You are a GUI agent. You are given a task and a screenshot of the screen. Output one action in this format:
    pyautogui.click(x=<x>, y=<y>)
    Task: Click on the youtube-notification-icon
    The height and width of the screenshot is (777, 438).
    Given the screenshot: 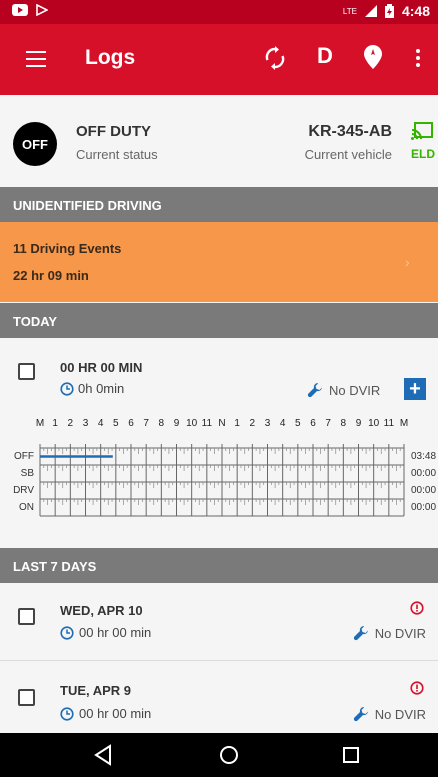 What is the action you would take?
    pyautogui.click(x=20, y=10)
    